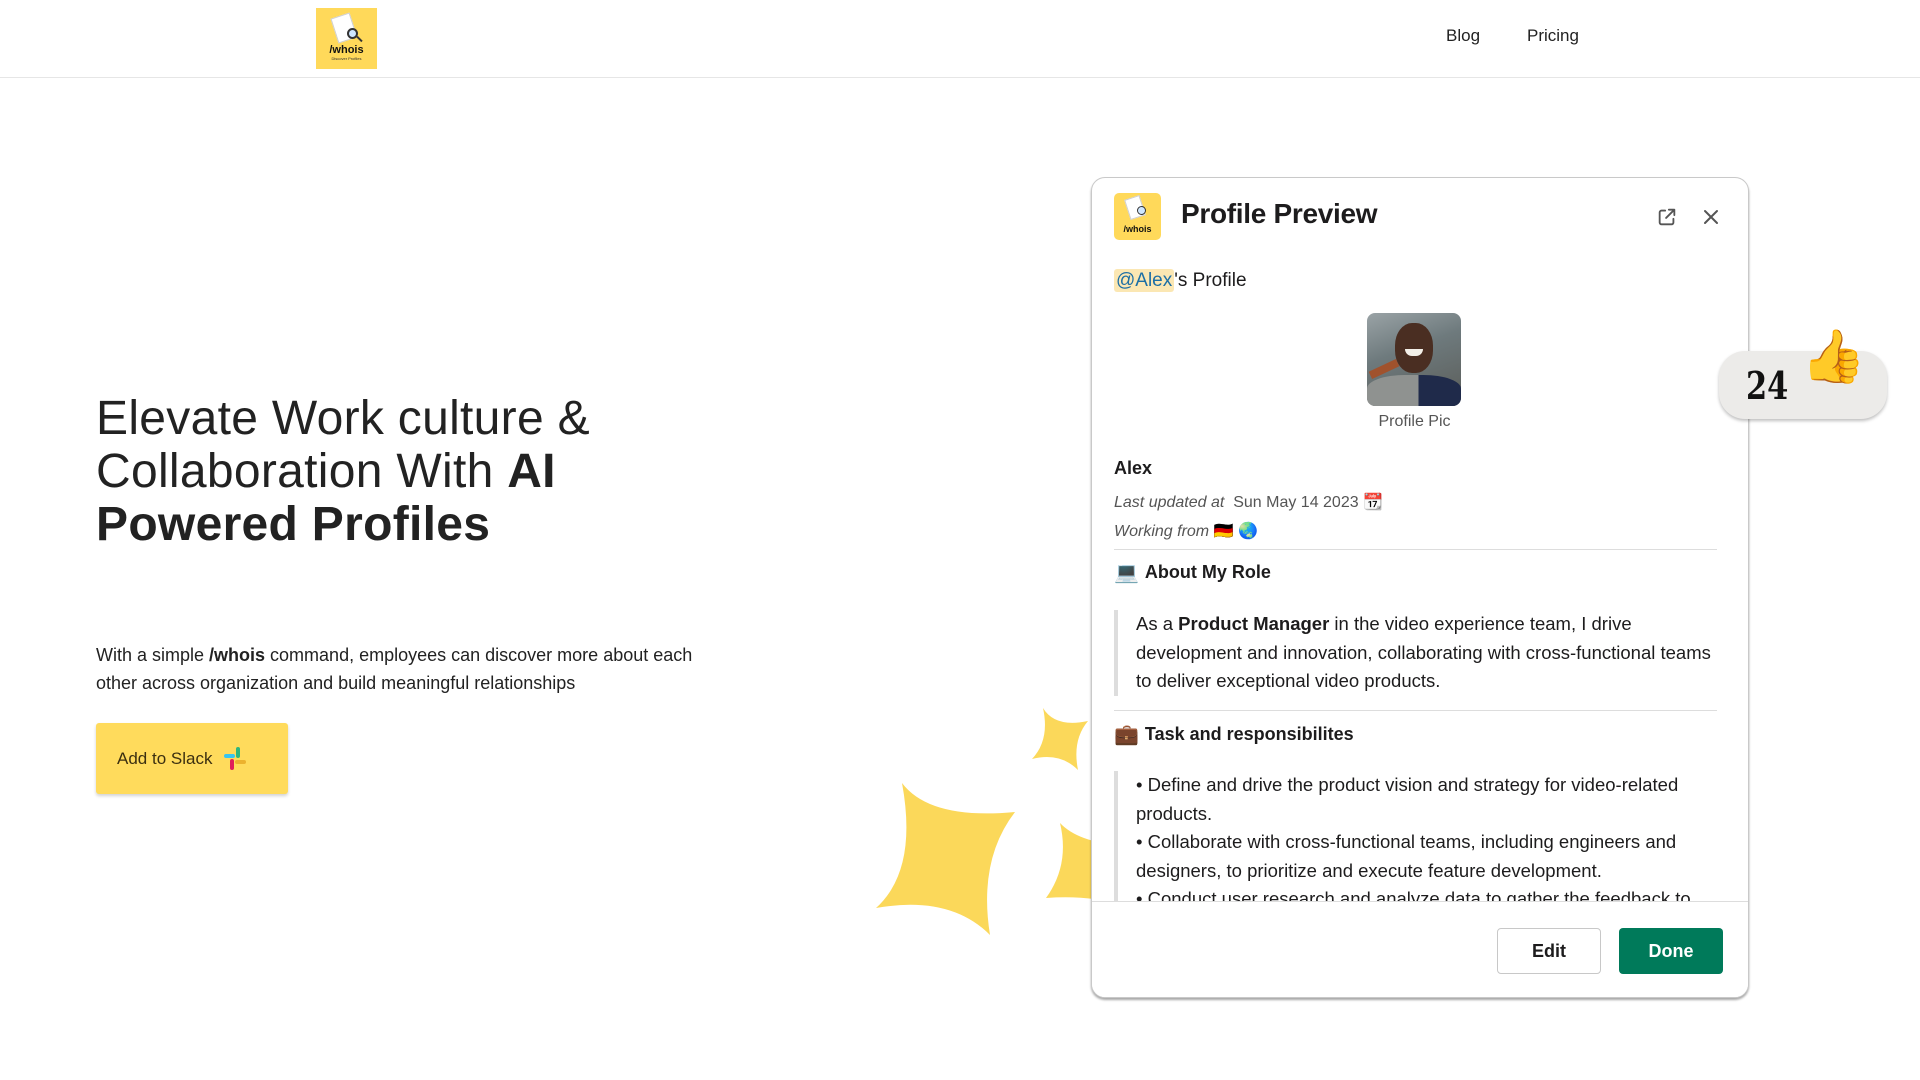 The image size is (1920, 1080). Describe the element at coordinates (960, 39) in the screenshot. I see `top-navbar: /whois Discover Profiles Blog Pricing` at that location.